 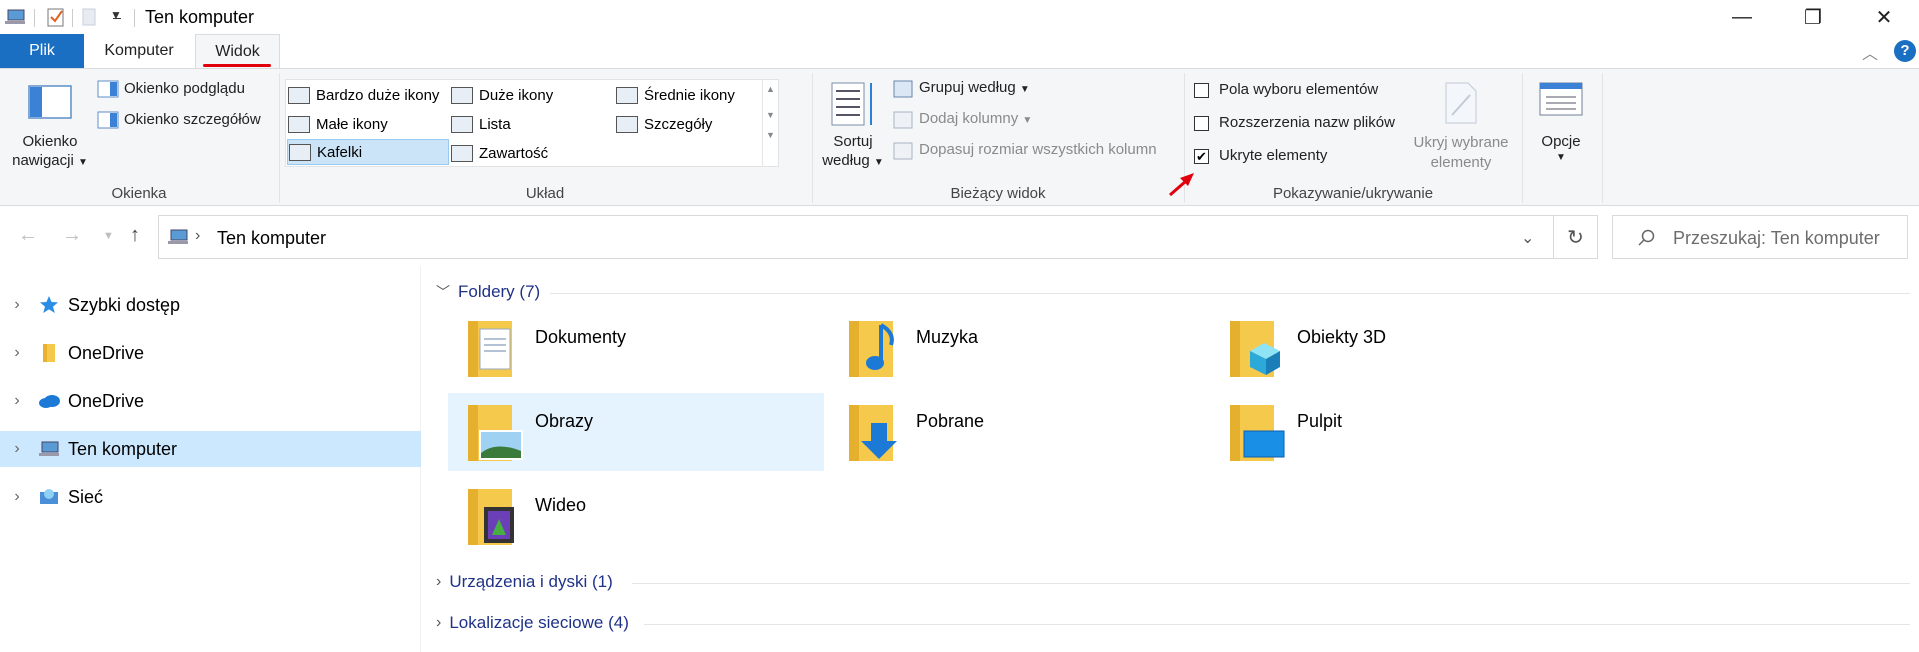 What do you see at coordinates (49, 305) in the screenshot?
I see `star-icon` at bounding box center [49, 305].